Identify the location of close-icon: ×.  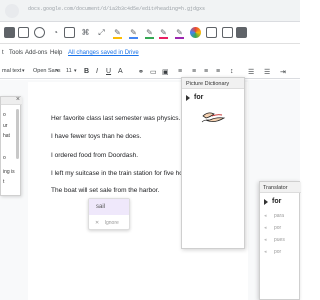
(18, 99).